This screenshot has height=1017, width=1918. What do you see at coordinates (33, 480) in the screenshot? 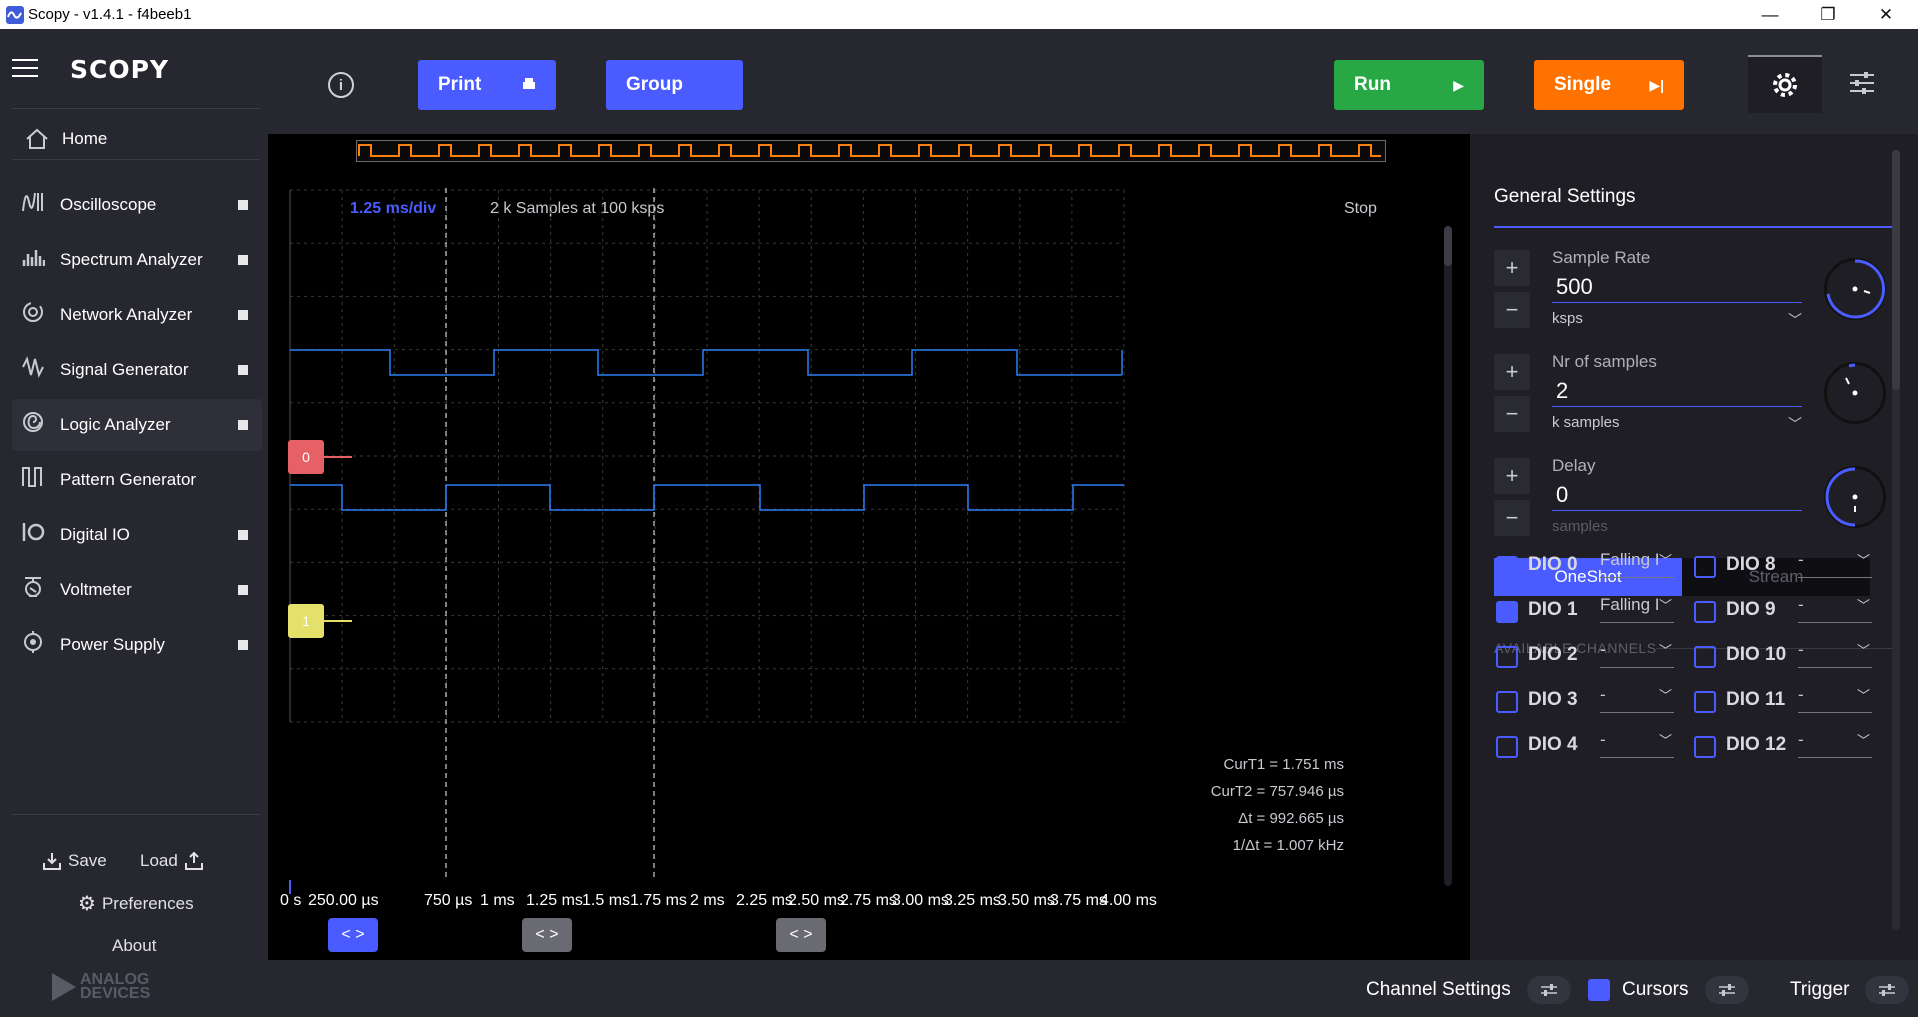
I see `pattern-icon` at bounding box center [33, 480].